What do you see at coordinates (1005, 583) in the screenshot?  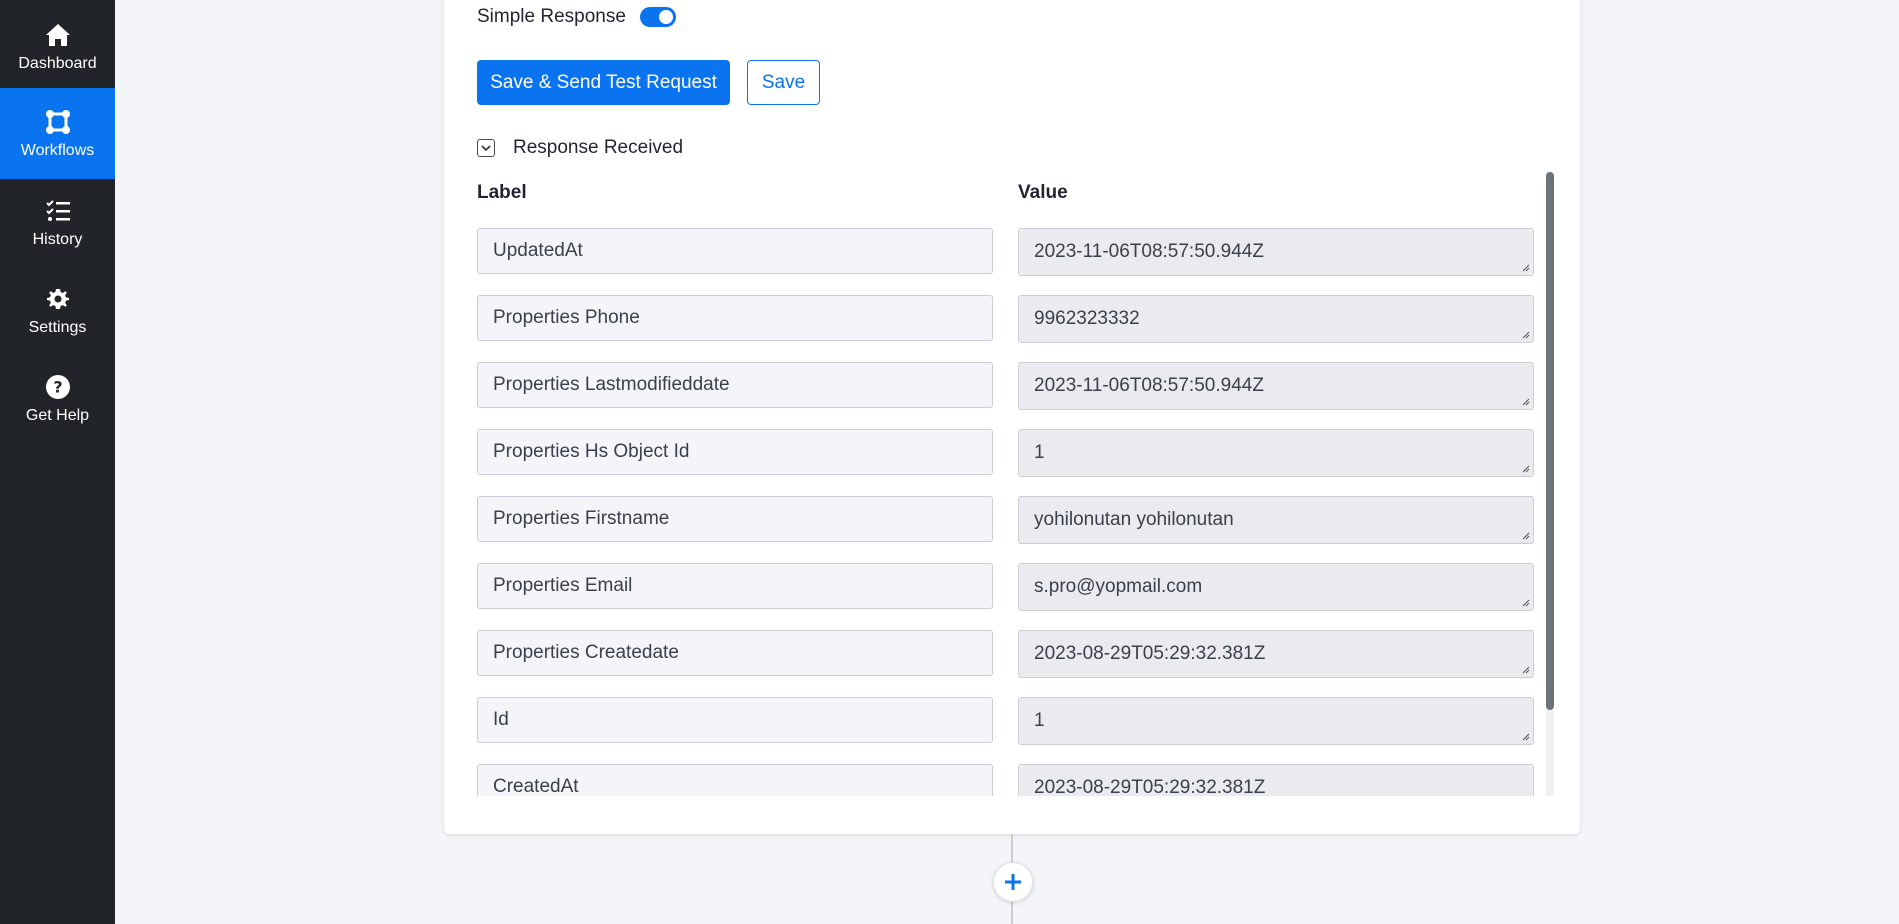 I see `response-field-row: Properties Email s.pro@yopmail.com` at bounding box center [1005, 583].